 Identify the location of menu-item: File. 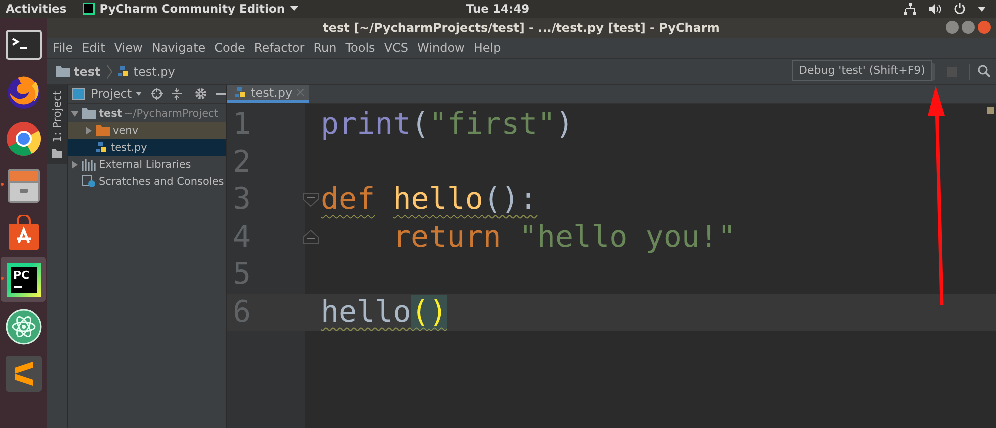
(63, 48).